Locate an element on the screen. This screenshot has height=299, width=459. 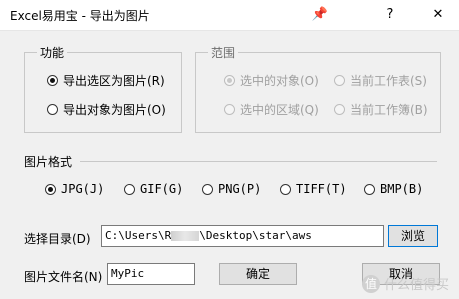
range-current-sheet-radio: 当前工作表(S) is located at coordinates (380, 80).